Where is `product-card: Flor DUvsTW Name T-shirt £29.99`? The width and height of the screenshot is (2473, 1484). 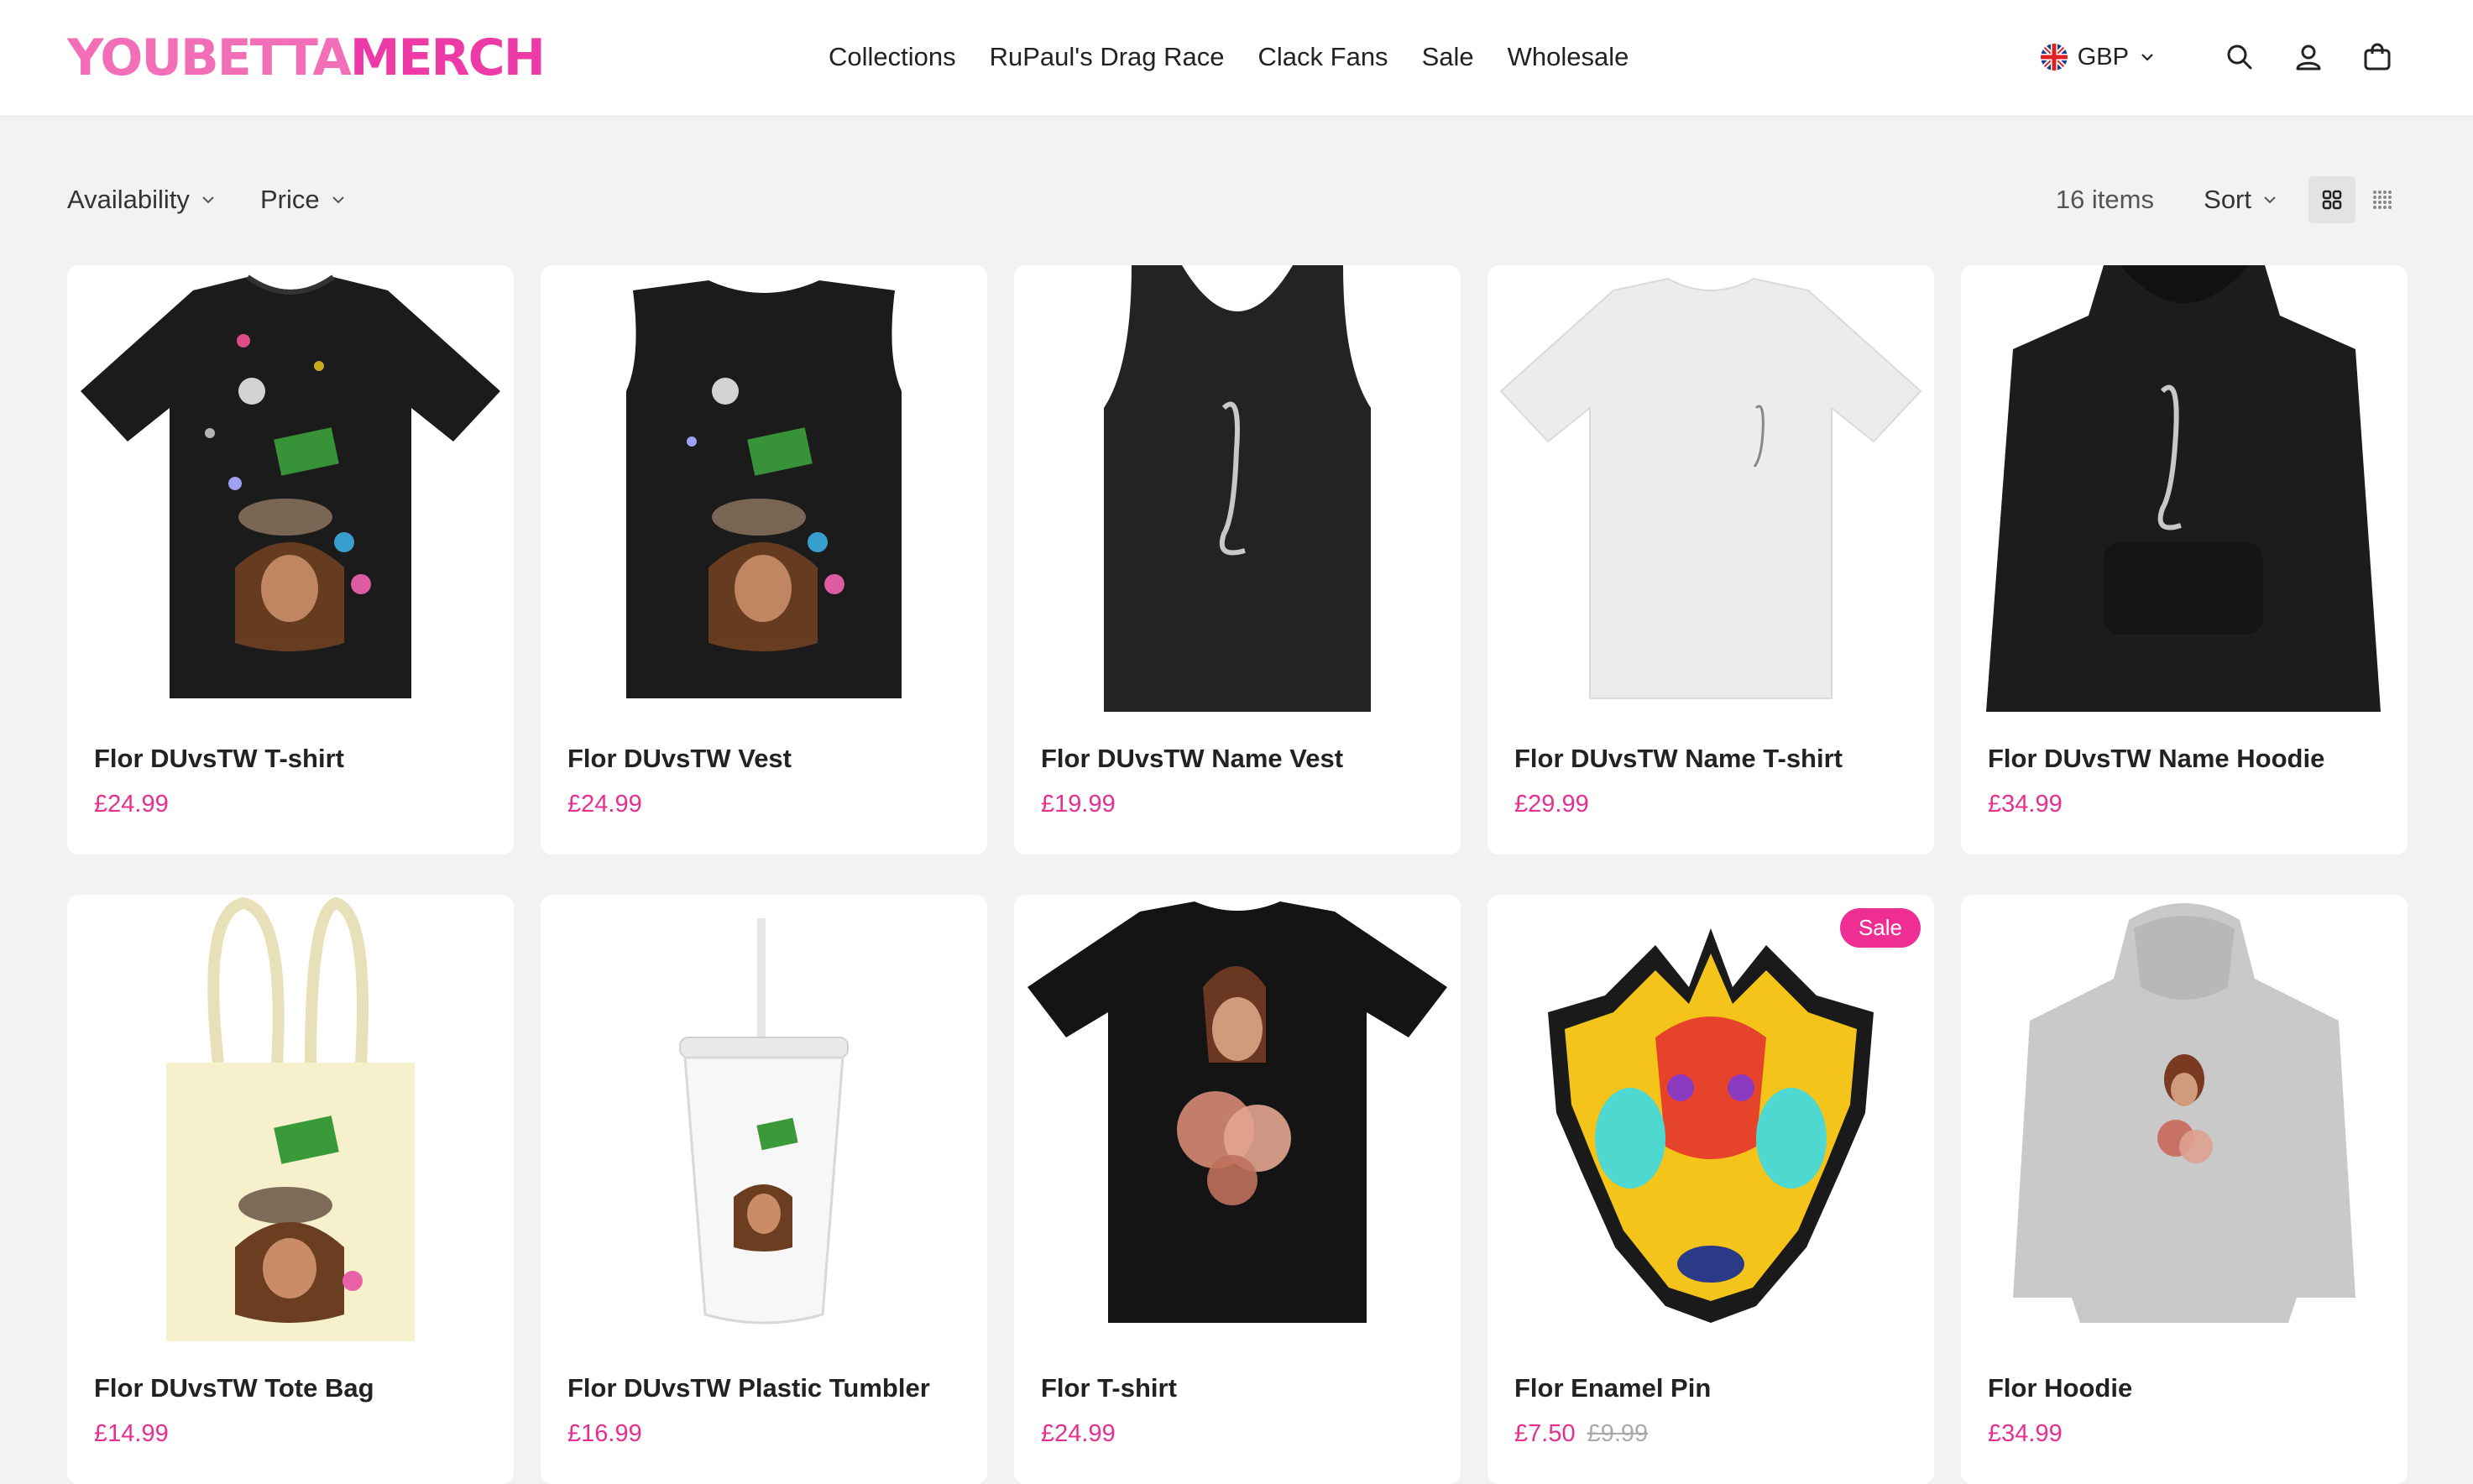
product-card: Flor DUvsTW Name T-shirt £29.99 is located at coordinates (1710, 559).